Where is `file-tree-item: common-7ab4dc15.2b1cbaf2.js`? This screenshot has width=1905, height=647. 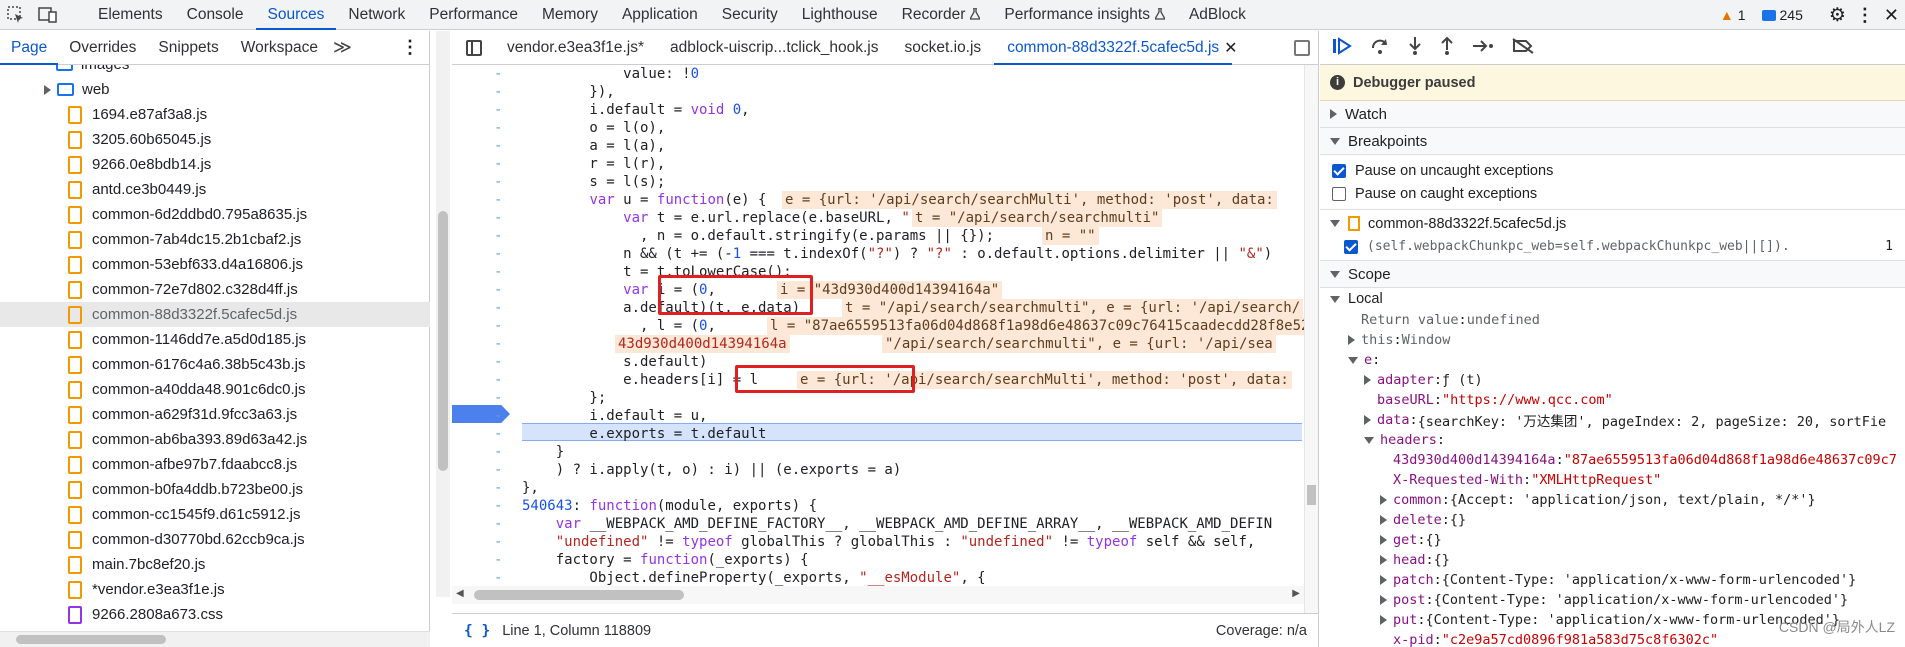 file-tree-item: common-7ab4dc15.2b1cbaf2.js is located at coordinates (215, 239).